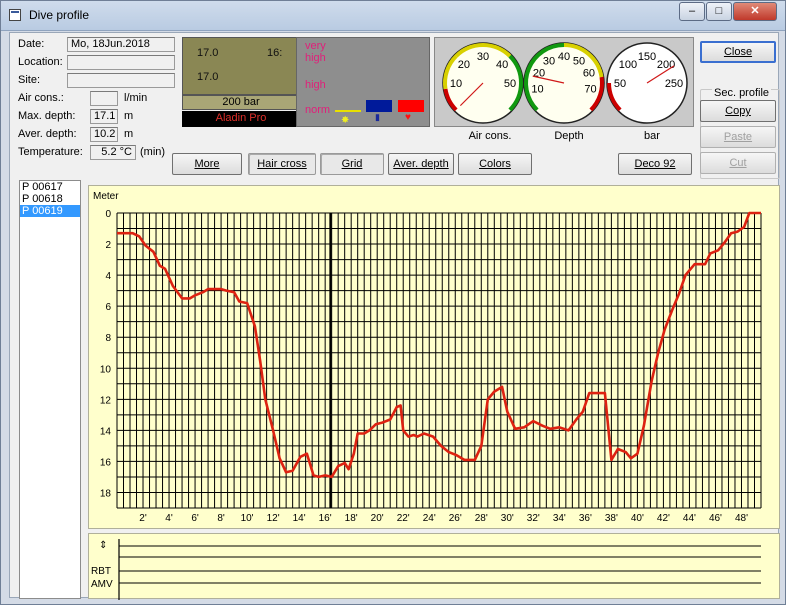  I want to click on y-tick-label: 8, so click(108, 338).